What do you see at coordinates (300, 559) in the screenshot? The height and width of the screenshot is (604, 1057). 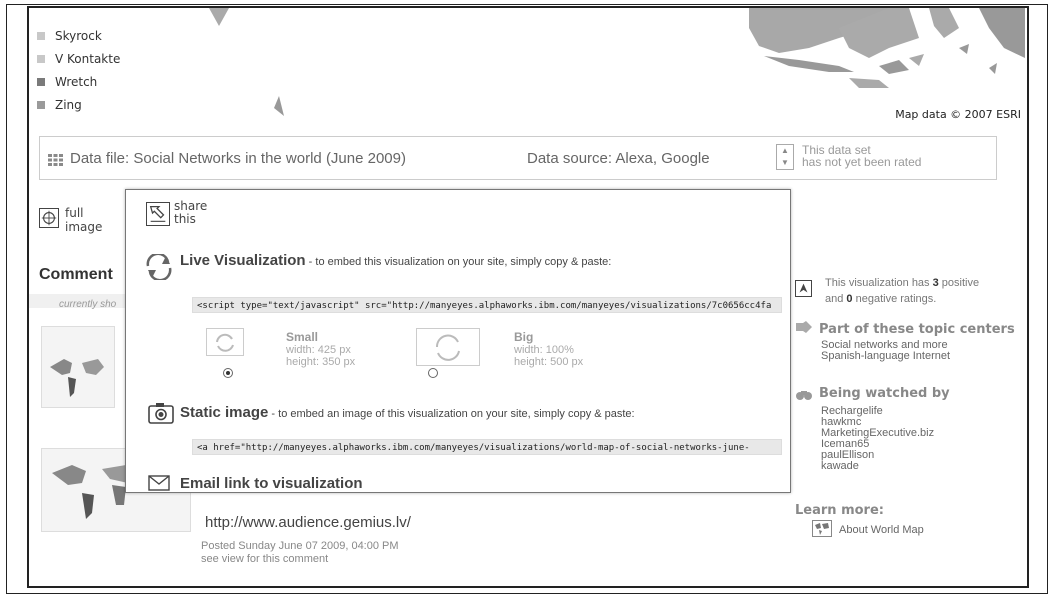 I see `comment-view-link: see view for this comment` at bounding box center [300, 559].